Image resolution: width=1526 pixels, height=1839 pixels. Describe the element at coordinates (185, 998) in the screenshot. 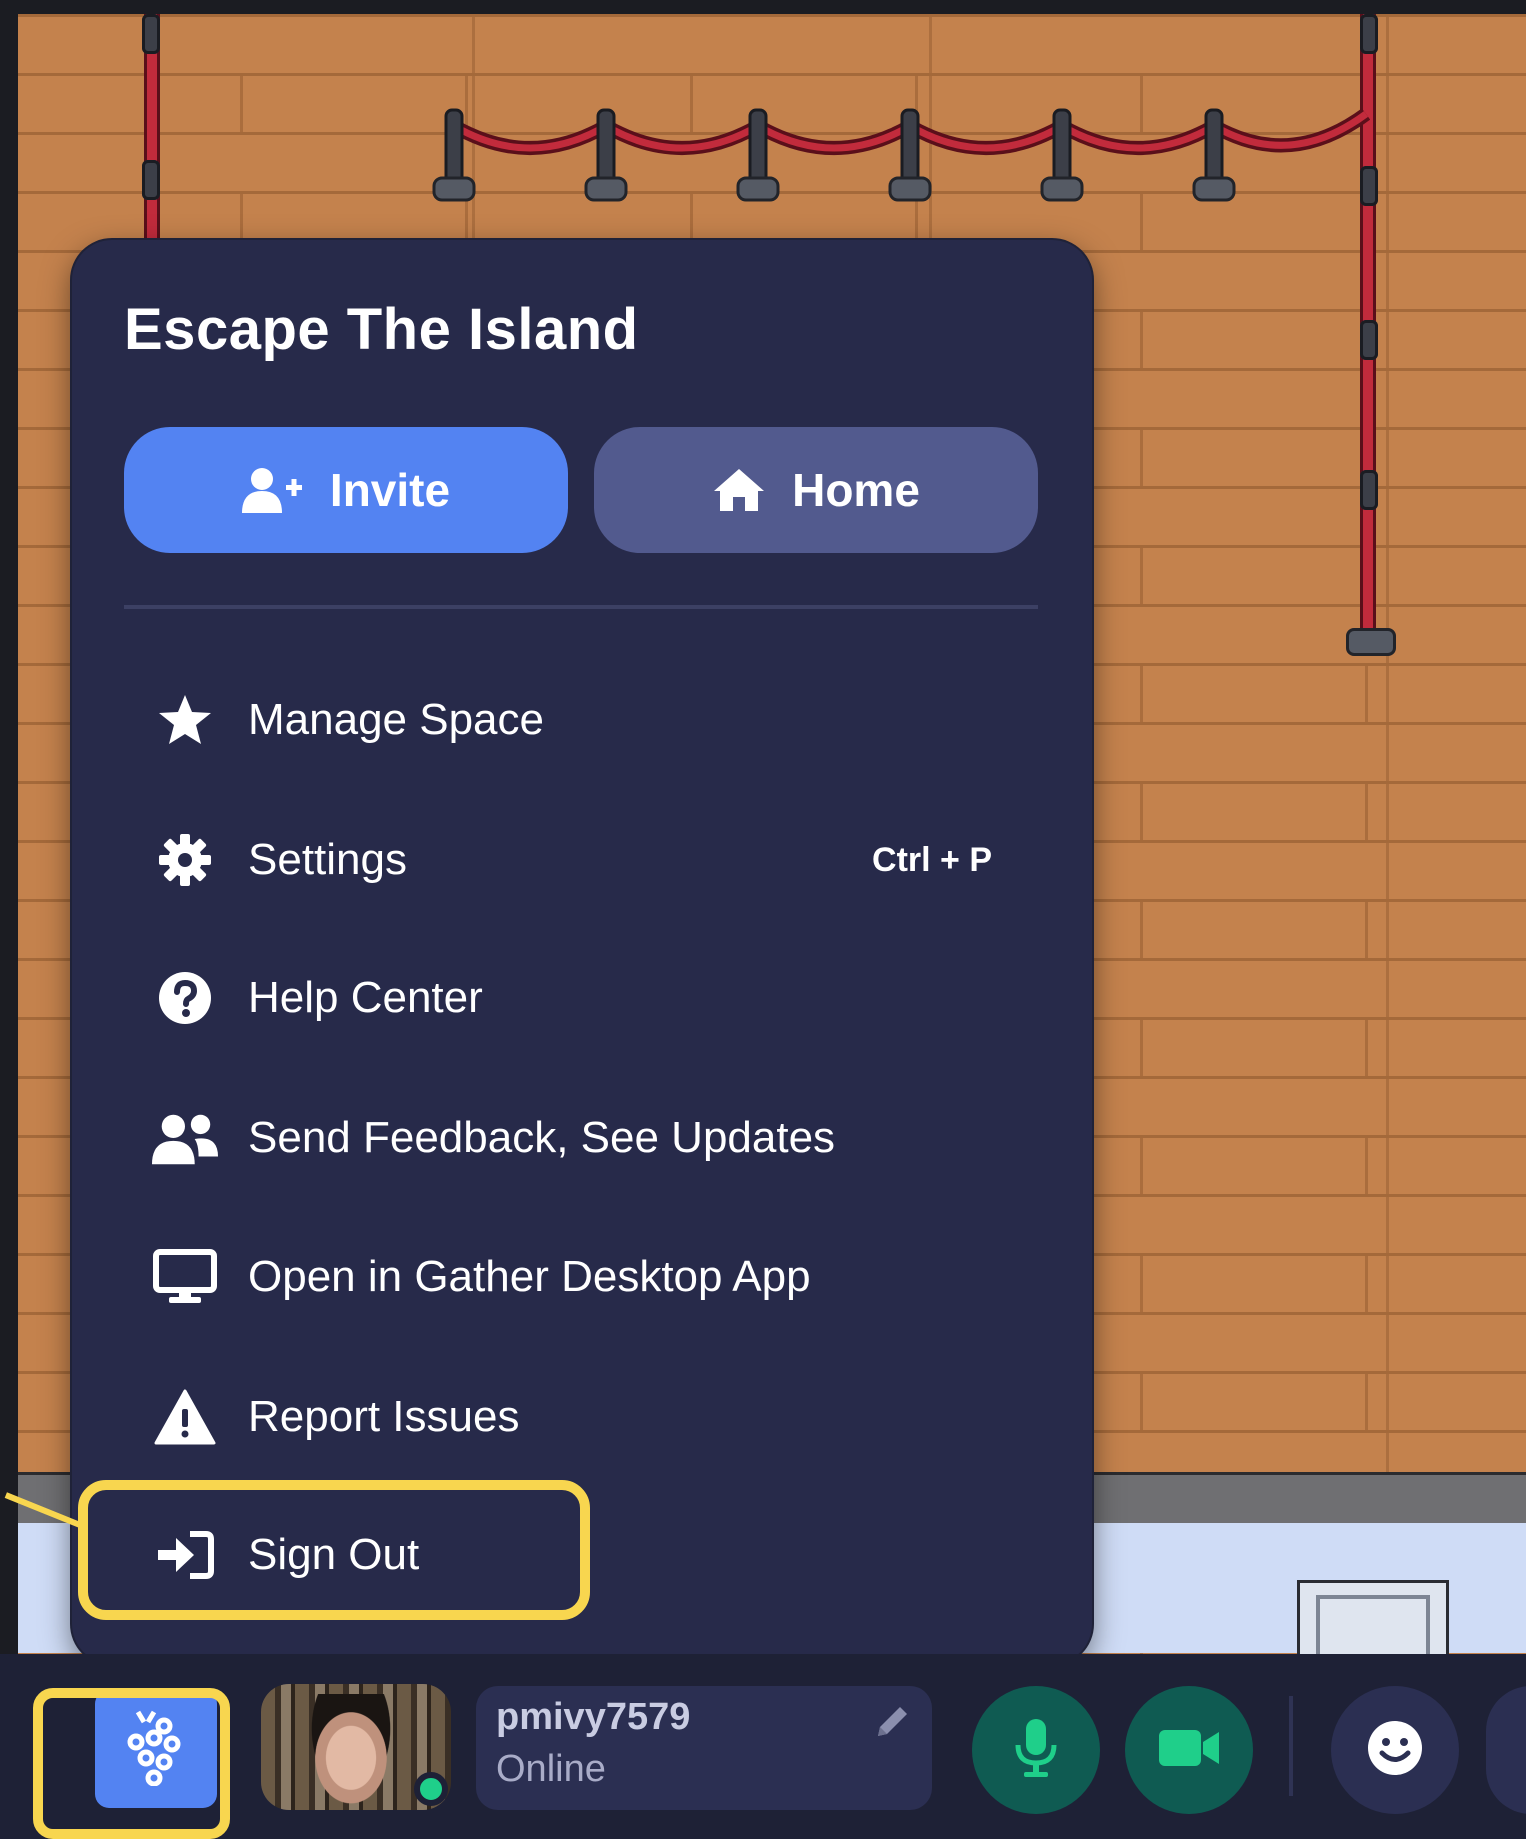

I see `question-circle-icon` at that location.